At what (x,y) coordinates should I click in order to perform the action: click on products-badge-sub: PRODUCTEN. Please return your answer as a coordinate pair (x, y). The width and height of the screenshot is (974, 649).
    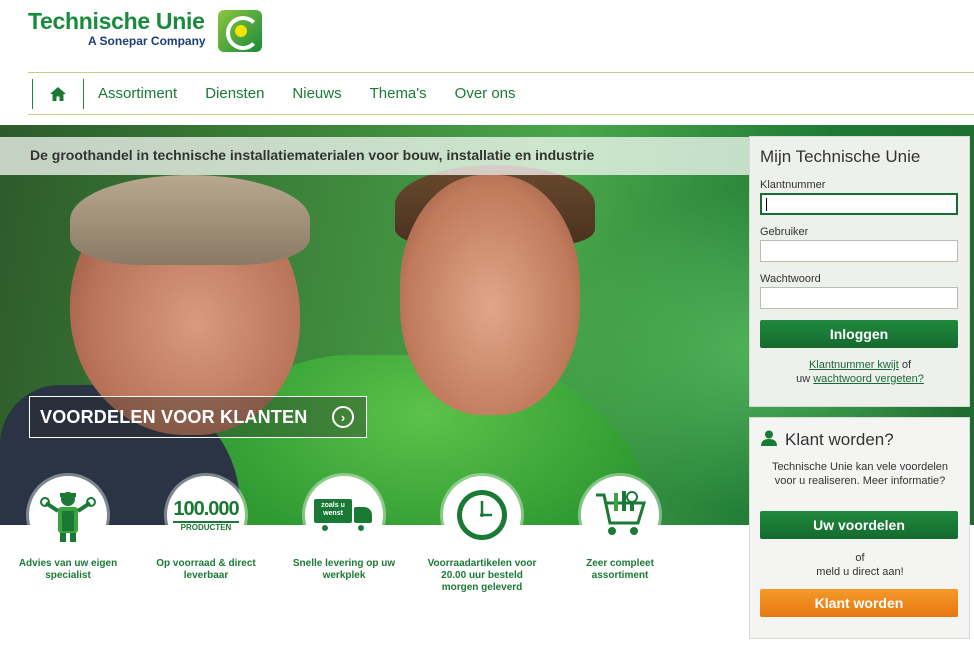
    Looking at the image, I should click on (206, 526).